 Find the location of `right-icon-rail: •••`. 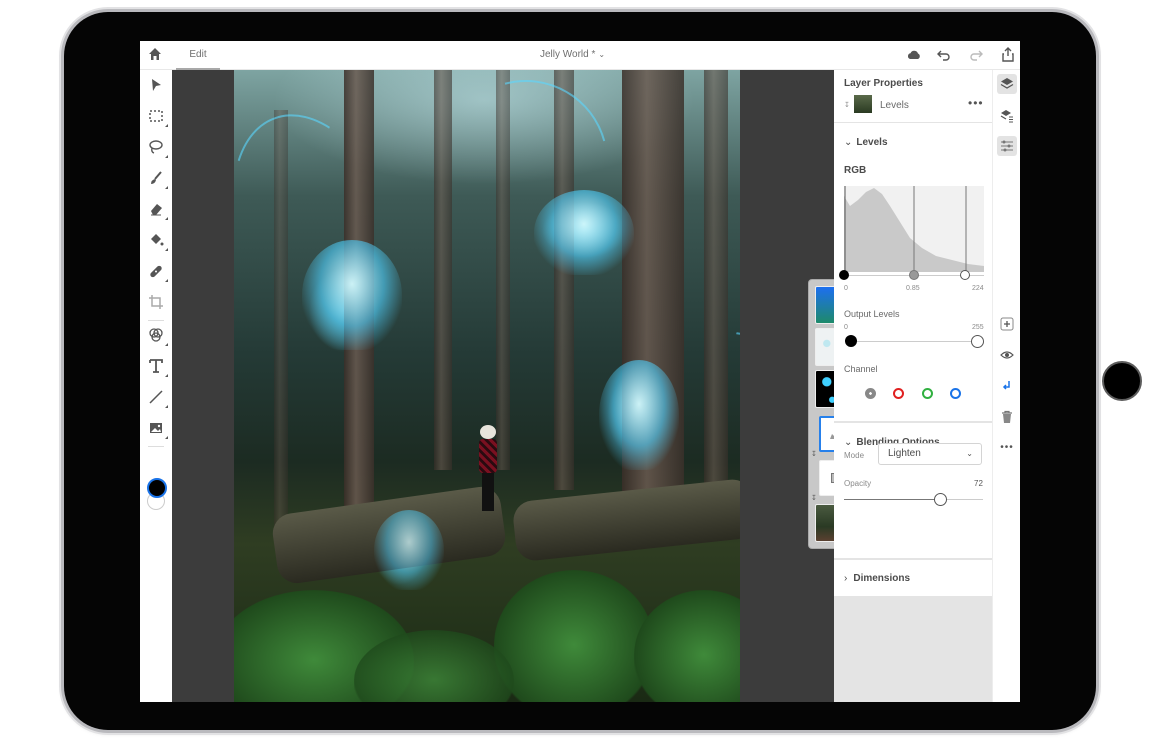

right-icon-rail: ••• is located at coordinates (1006, 386).